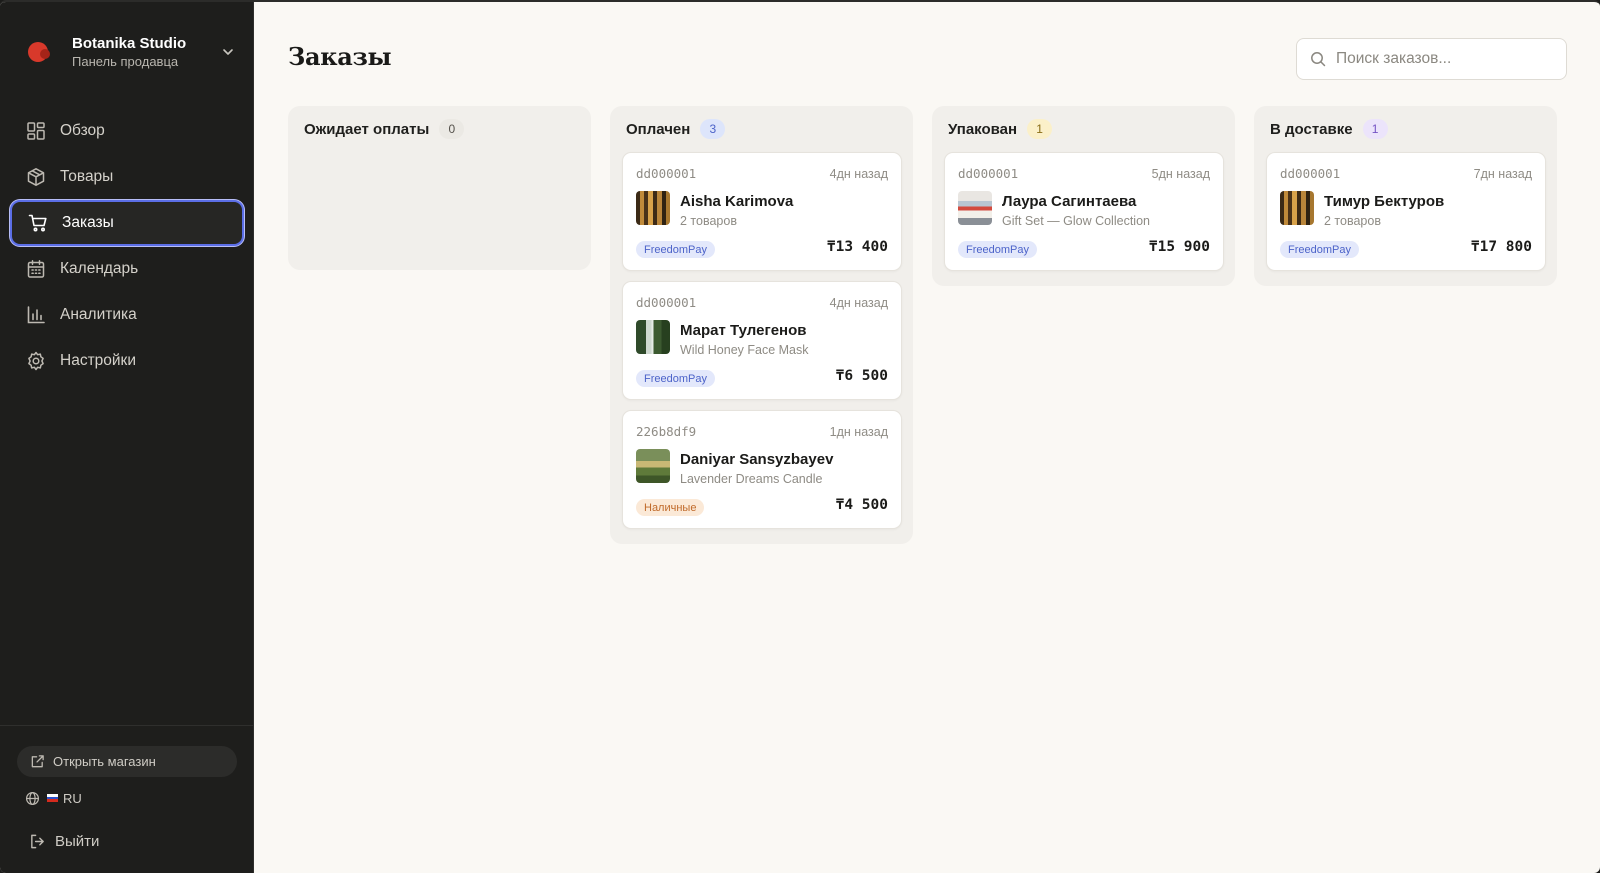  What do you see at coordinates (127, 223) in the screenshot?
I see `sidebar-item-orders: Заказы` at bounding box center [127, 223].